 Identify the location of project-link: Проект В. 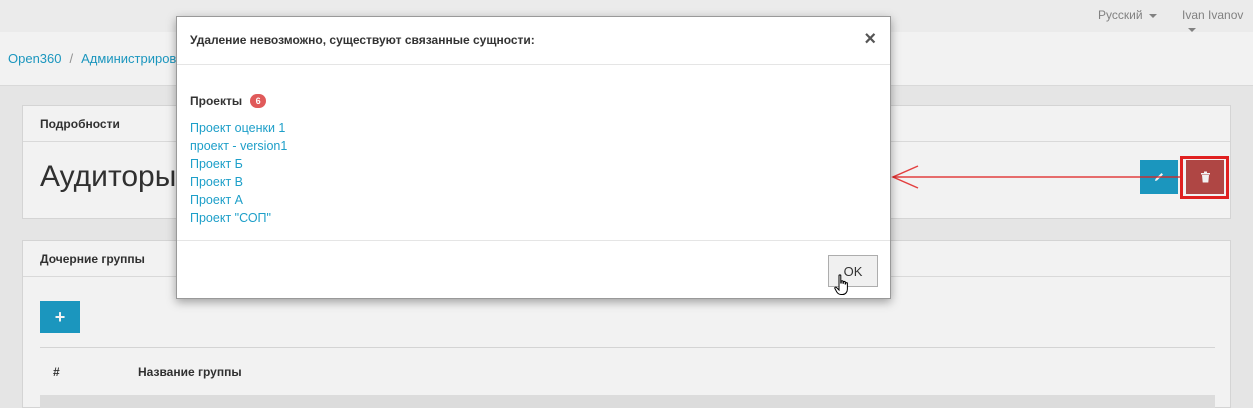
(533, 182).